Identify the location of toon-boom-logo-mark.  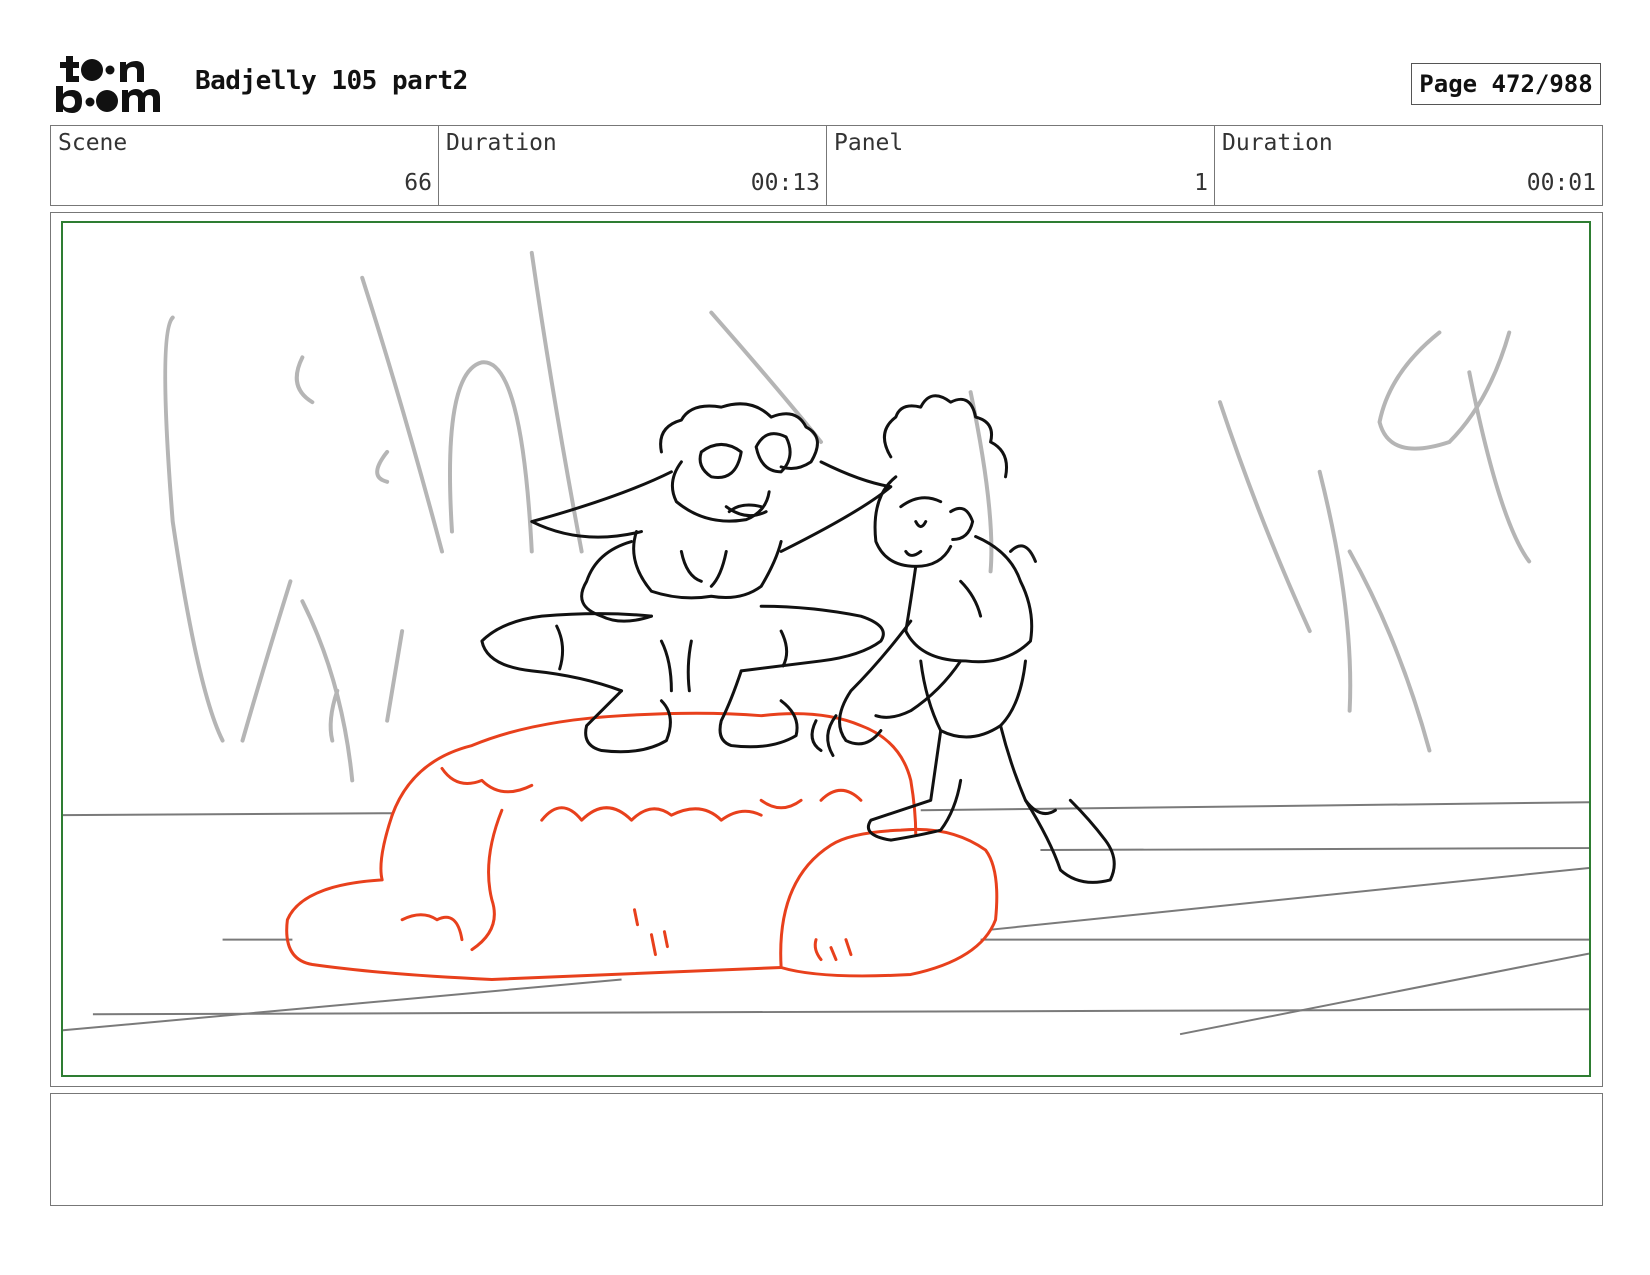
(108, 84).